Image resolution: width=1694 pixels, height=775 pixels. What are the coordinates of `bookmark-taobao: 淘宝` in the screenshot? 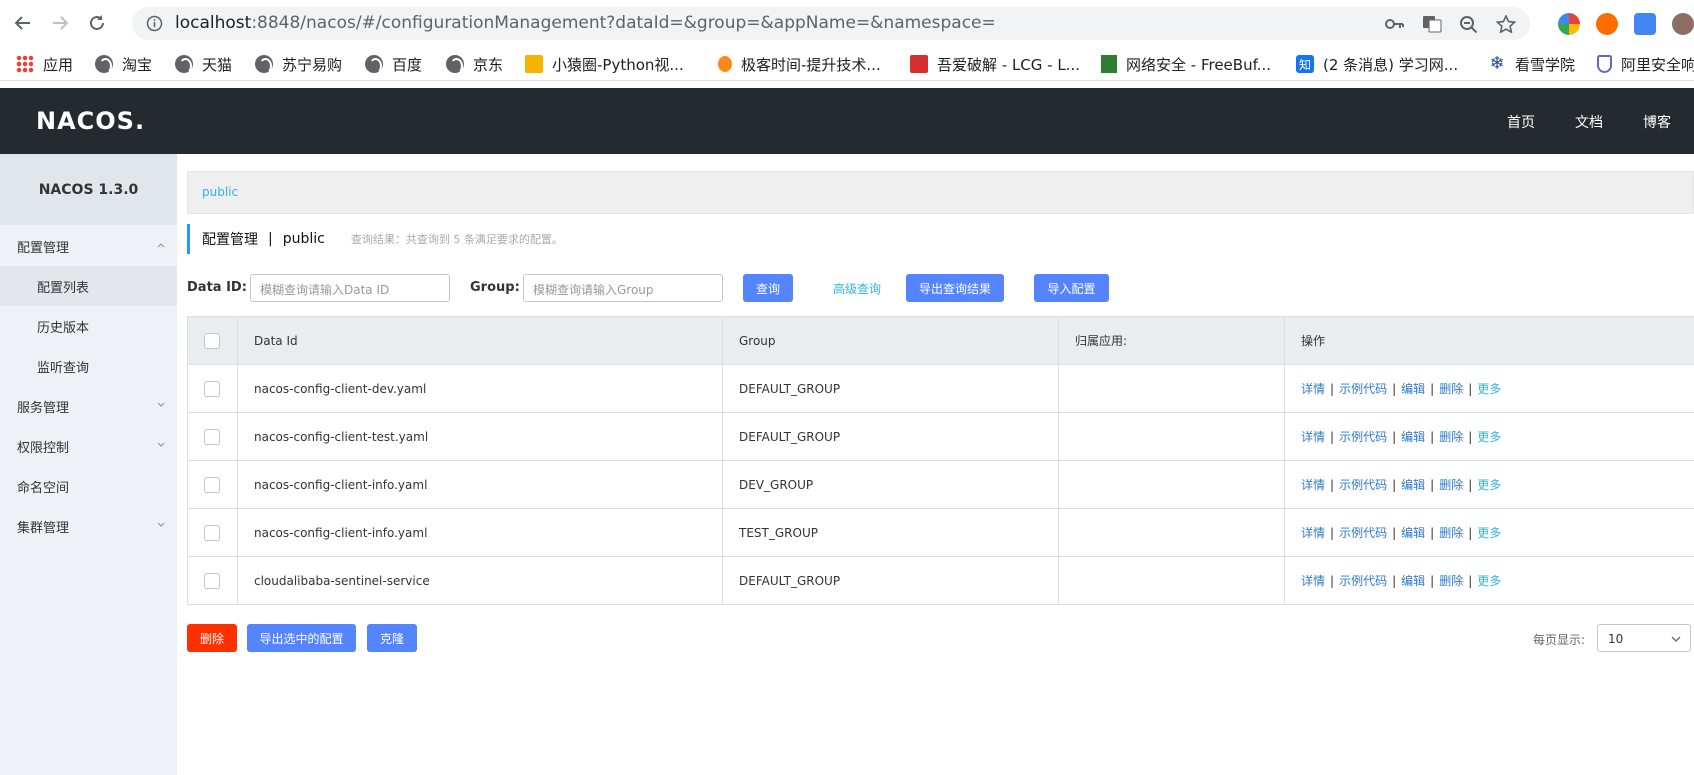 It's located at (123, 64).